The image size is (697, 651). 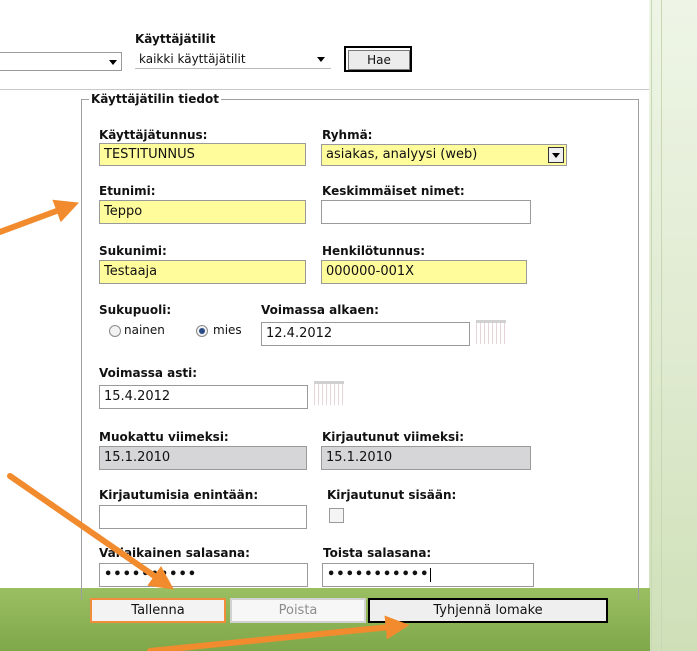 What do you see at coordinates (127, 191) in the screenshot?
I see `first-name-label: Etunimi:` at bounding box center [127, 191].